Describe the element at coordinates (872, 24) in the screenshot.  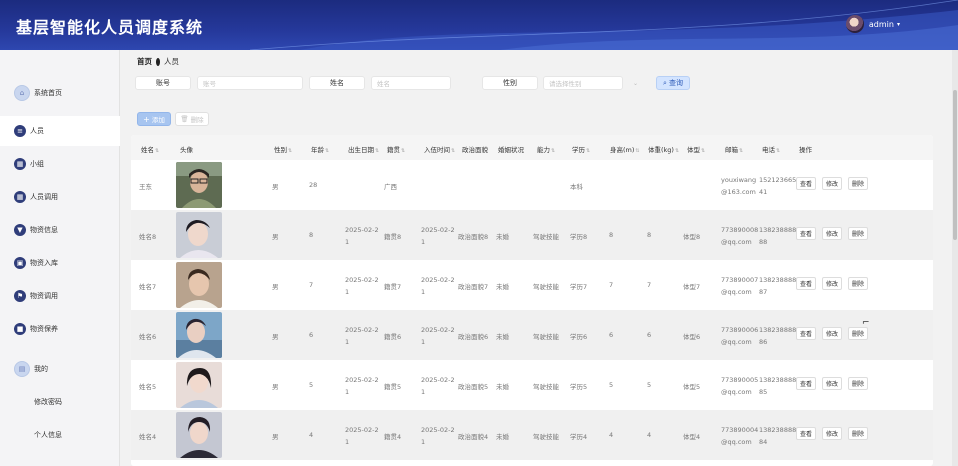
I see `user-menu: admin ▾` at that location.